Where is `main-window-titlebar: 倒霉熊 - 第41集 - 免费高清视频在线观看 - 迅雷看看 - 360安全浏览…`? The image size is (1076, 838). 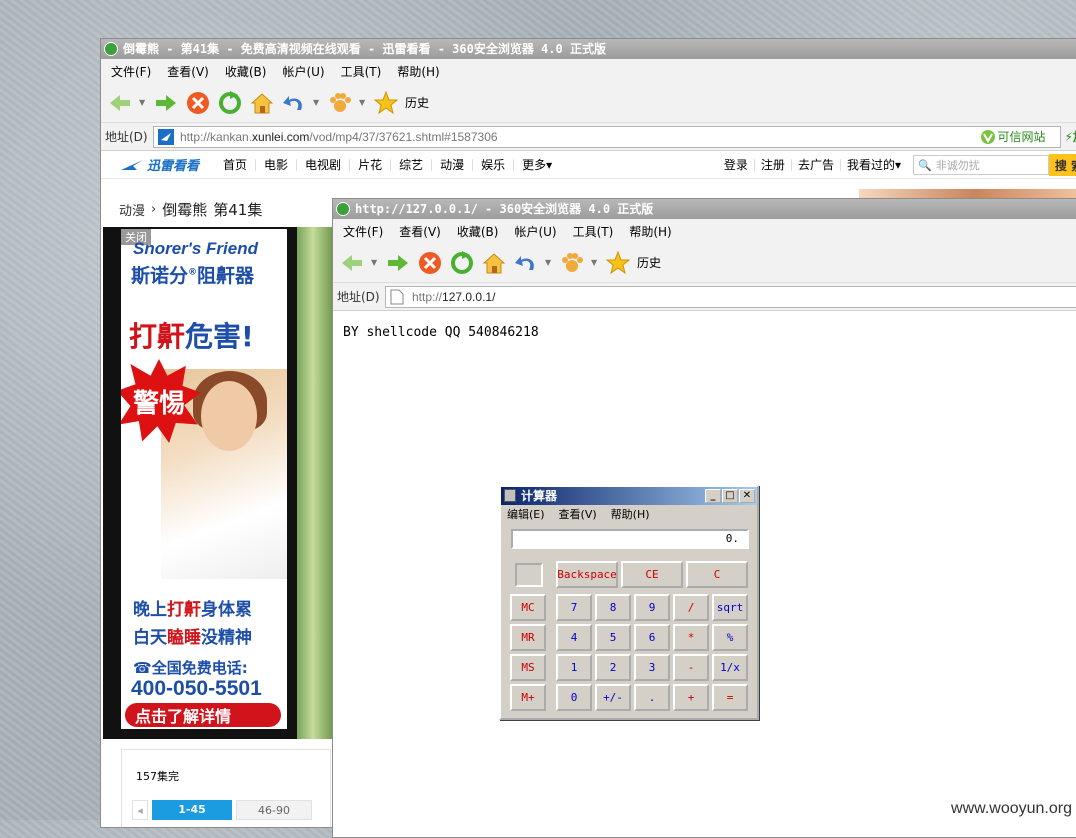
main-window-titlebar: 倒霉熊 - 第41集 - 免费高清视频在线观看 - 迅雷看看 - 360安全浏览… is located at coordinates (588, 49).